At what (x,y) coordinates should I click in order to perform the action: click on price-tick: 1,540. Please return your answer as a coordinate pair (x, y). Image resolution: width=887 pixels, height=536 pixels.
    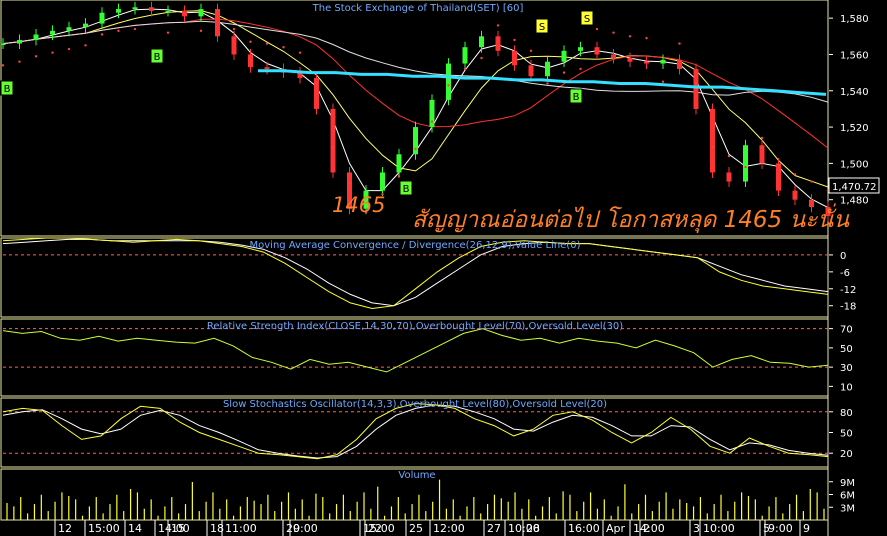
    Looking at the image, I should click on (854, 92).